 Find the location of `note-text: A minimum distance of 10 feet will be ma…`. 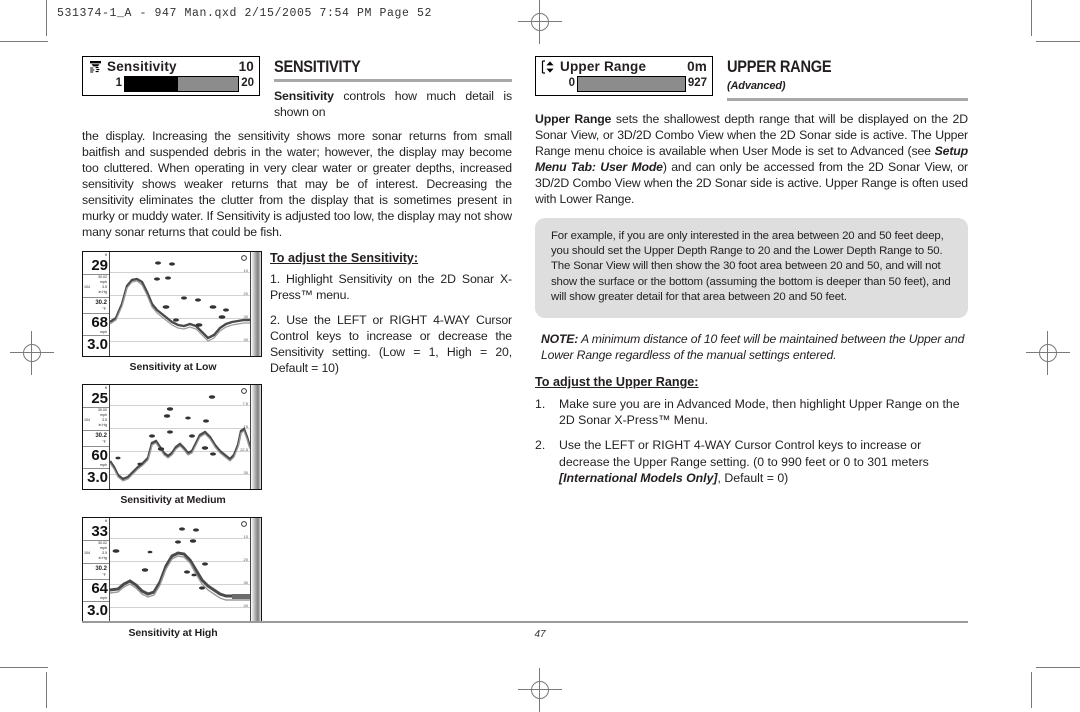

note-text: A minimum distance of 10 feet will be ma… is located at coordinates (753, 346).